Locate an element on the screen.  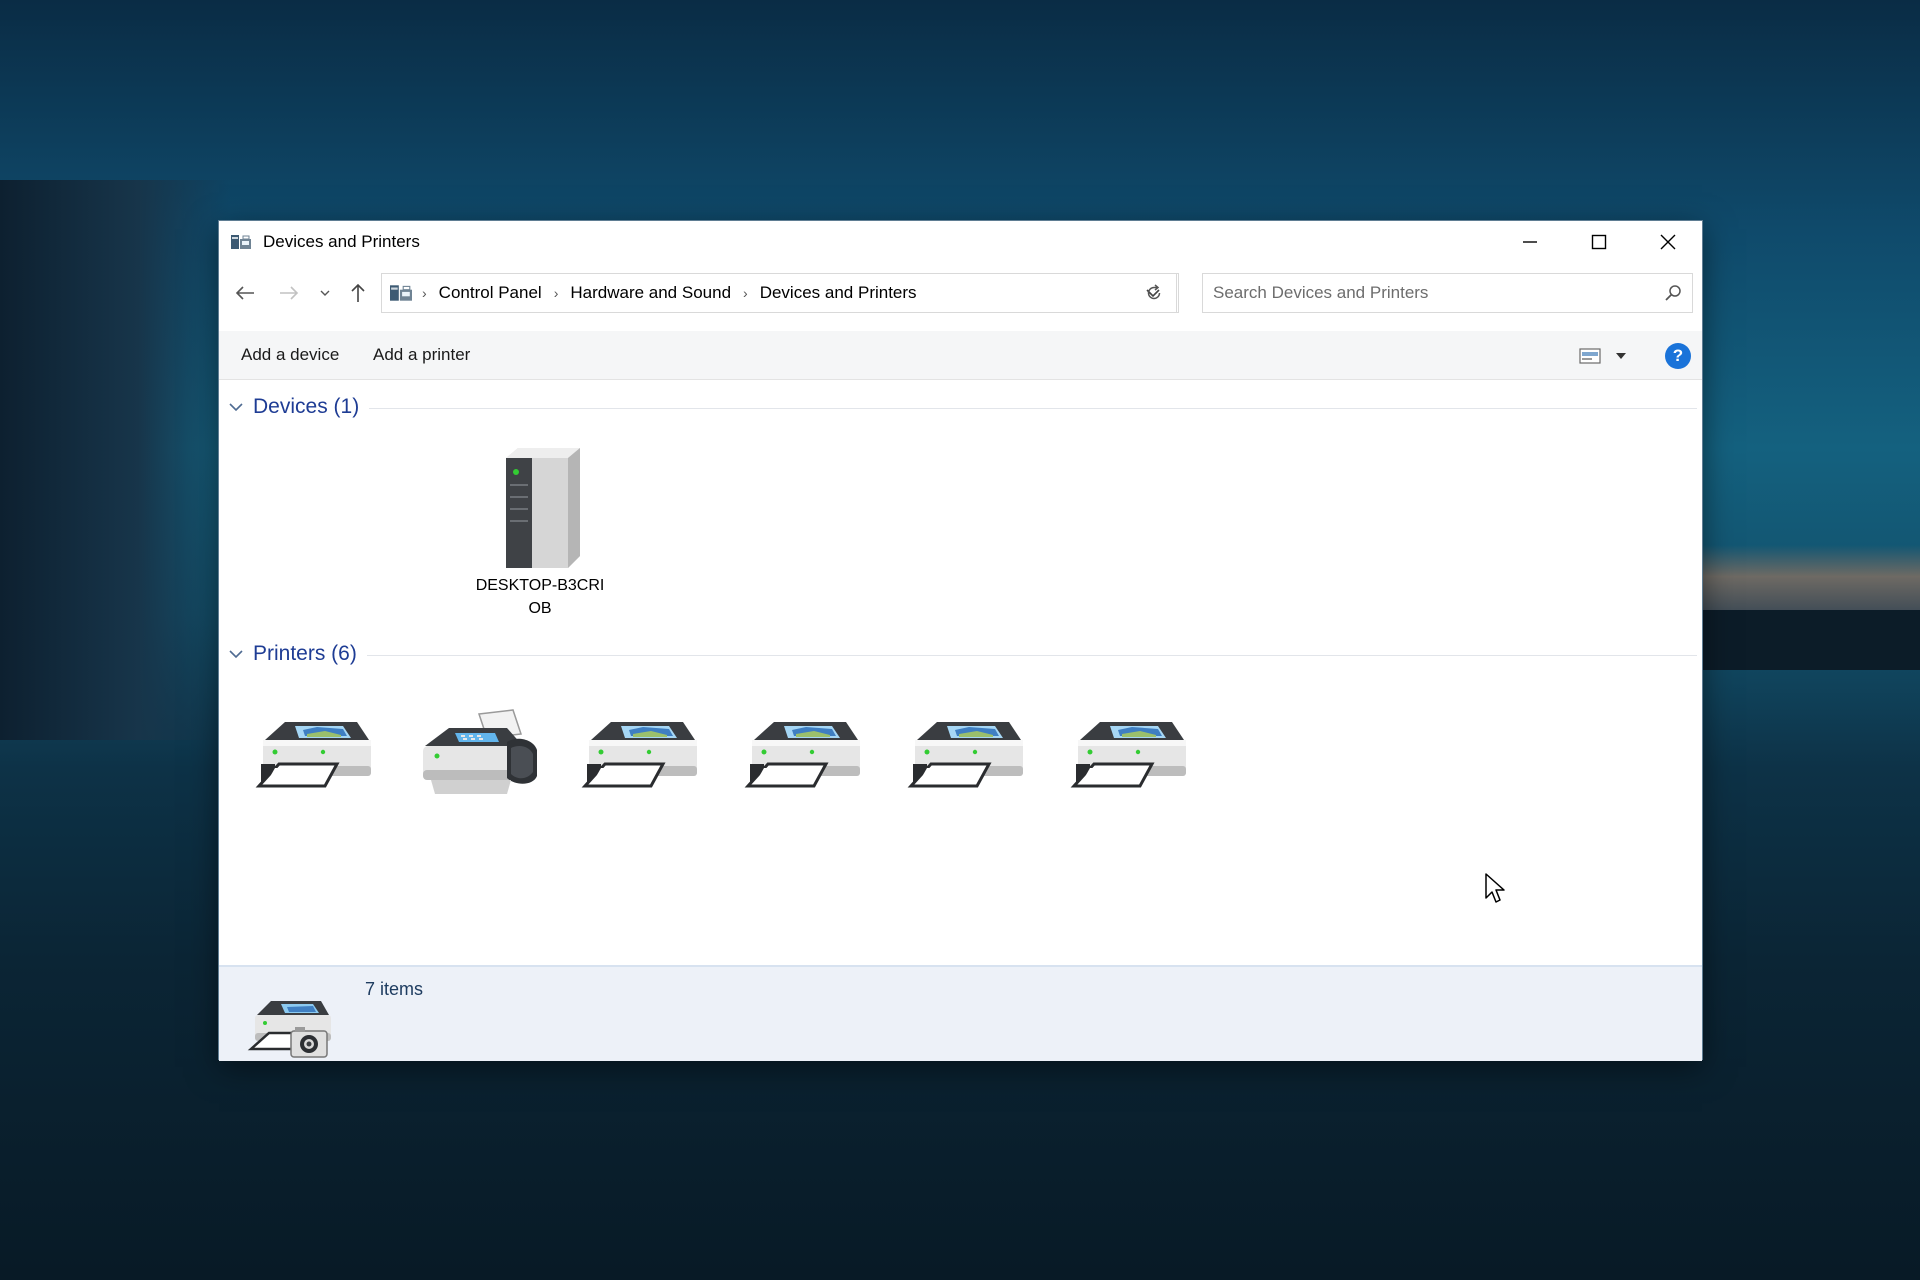
change-view-button is located at coordinates (1608, 356).